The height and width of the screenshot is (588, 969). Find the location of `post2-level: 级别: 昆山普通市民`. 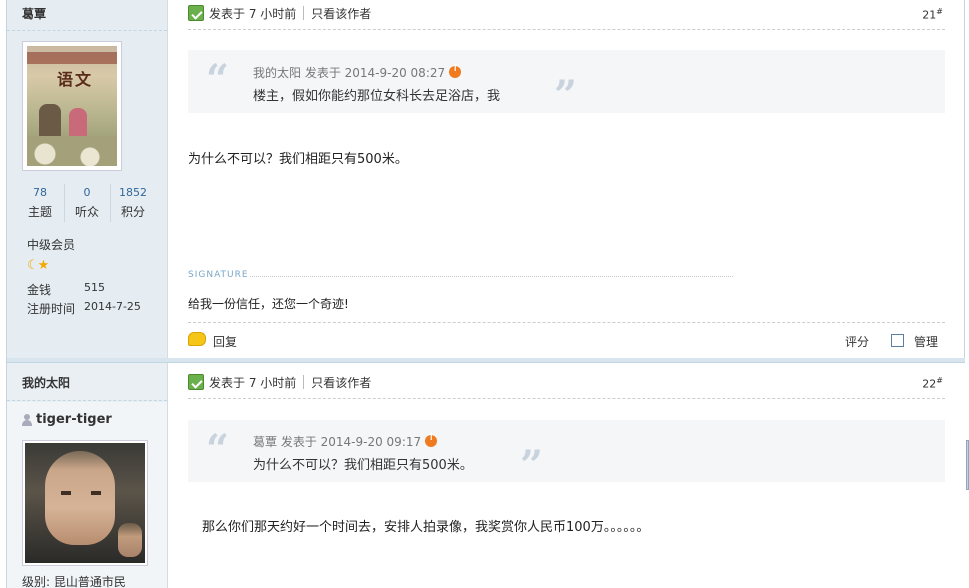

post2-level: 级别: 昆山普通市民 is located at coordinates (74, 581).